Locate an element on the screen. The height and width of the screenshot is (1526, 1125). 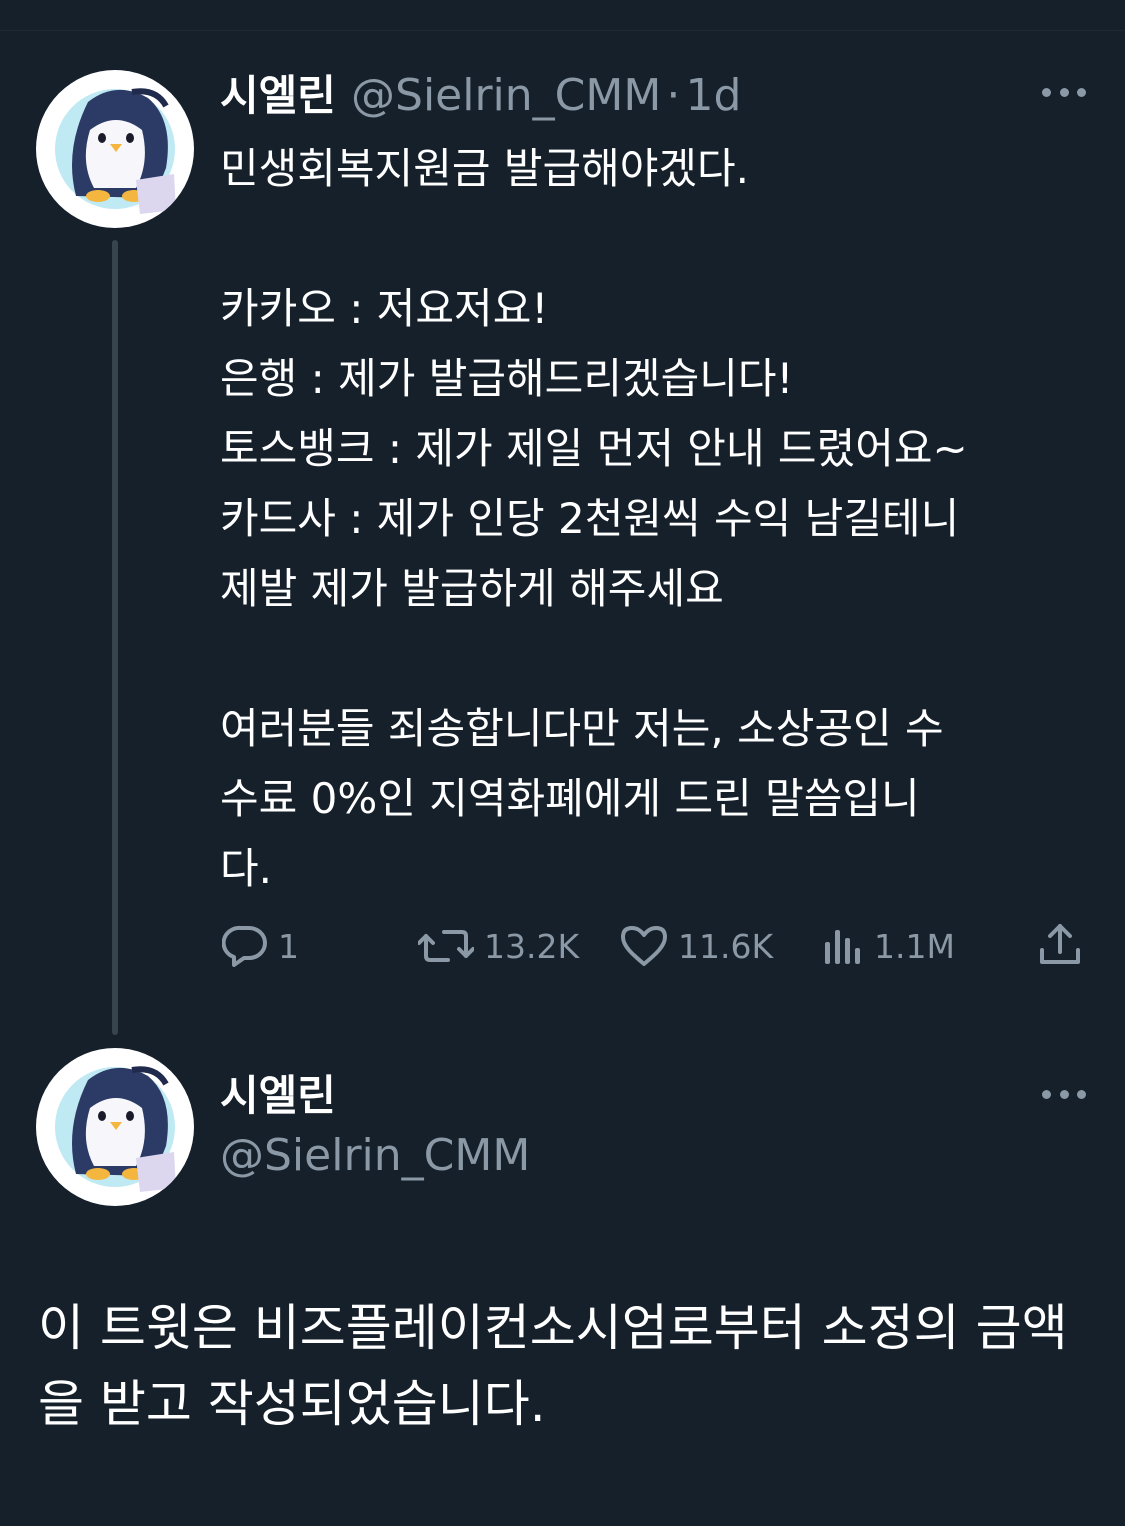
share-icon is located at coordinates (1060, 944).